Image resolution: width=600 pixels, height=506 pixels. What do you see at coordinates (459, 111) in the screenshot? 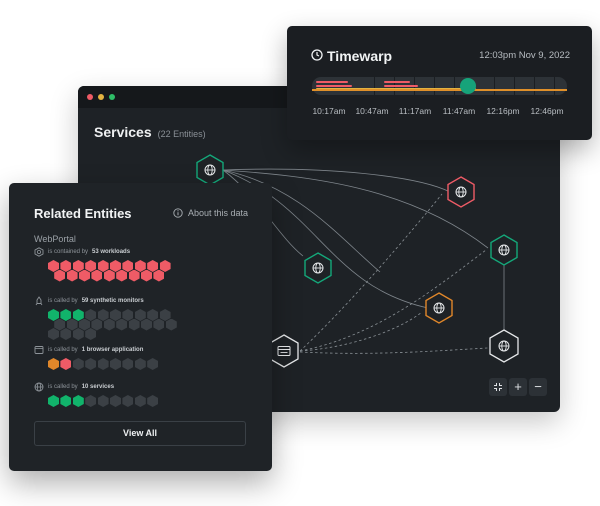
I see `timewarp-tick: 11:47am` at bounding box center [459, 111].